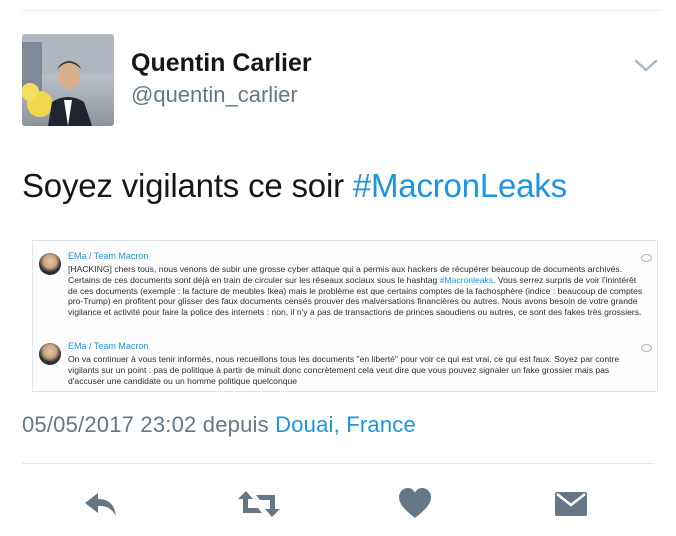  I want to click on tweet-meta: 05/05/2017 23:02 depuis Douai, France, so click(219, 425).